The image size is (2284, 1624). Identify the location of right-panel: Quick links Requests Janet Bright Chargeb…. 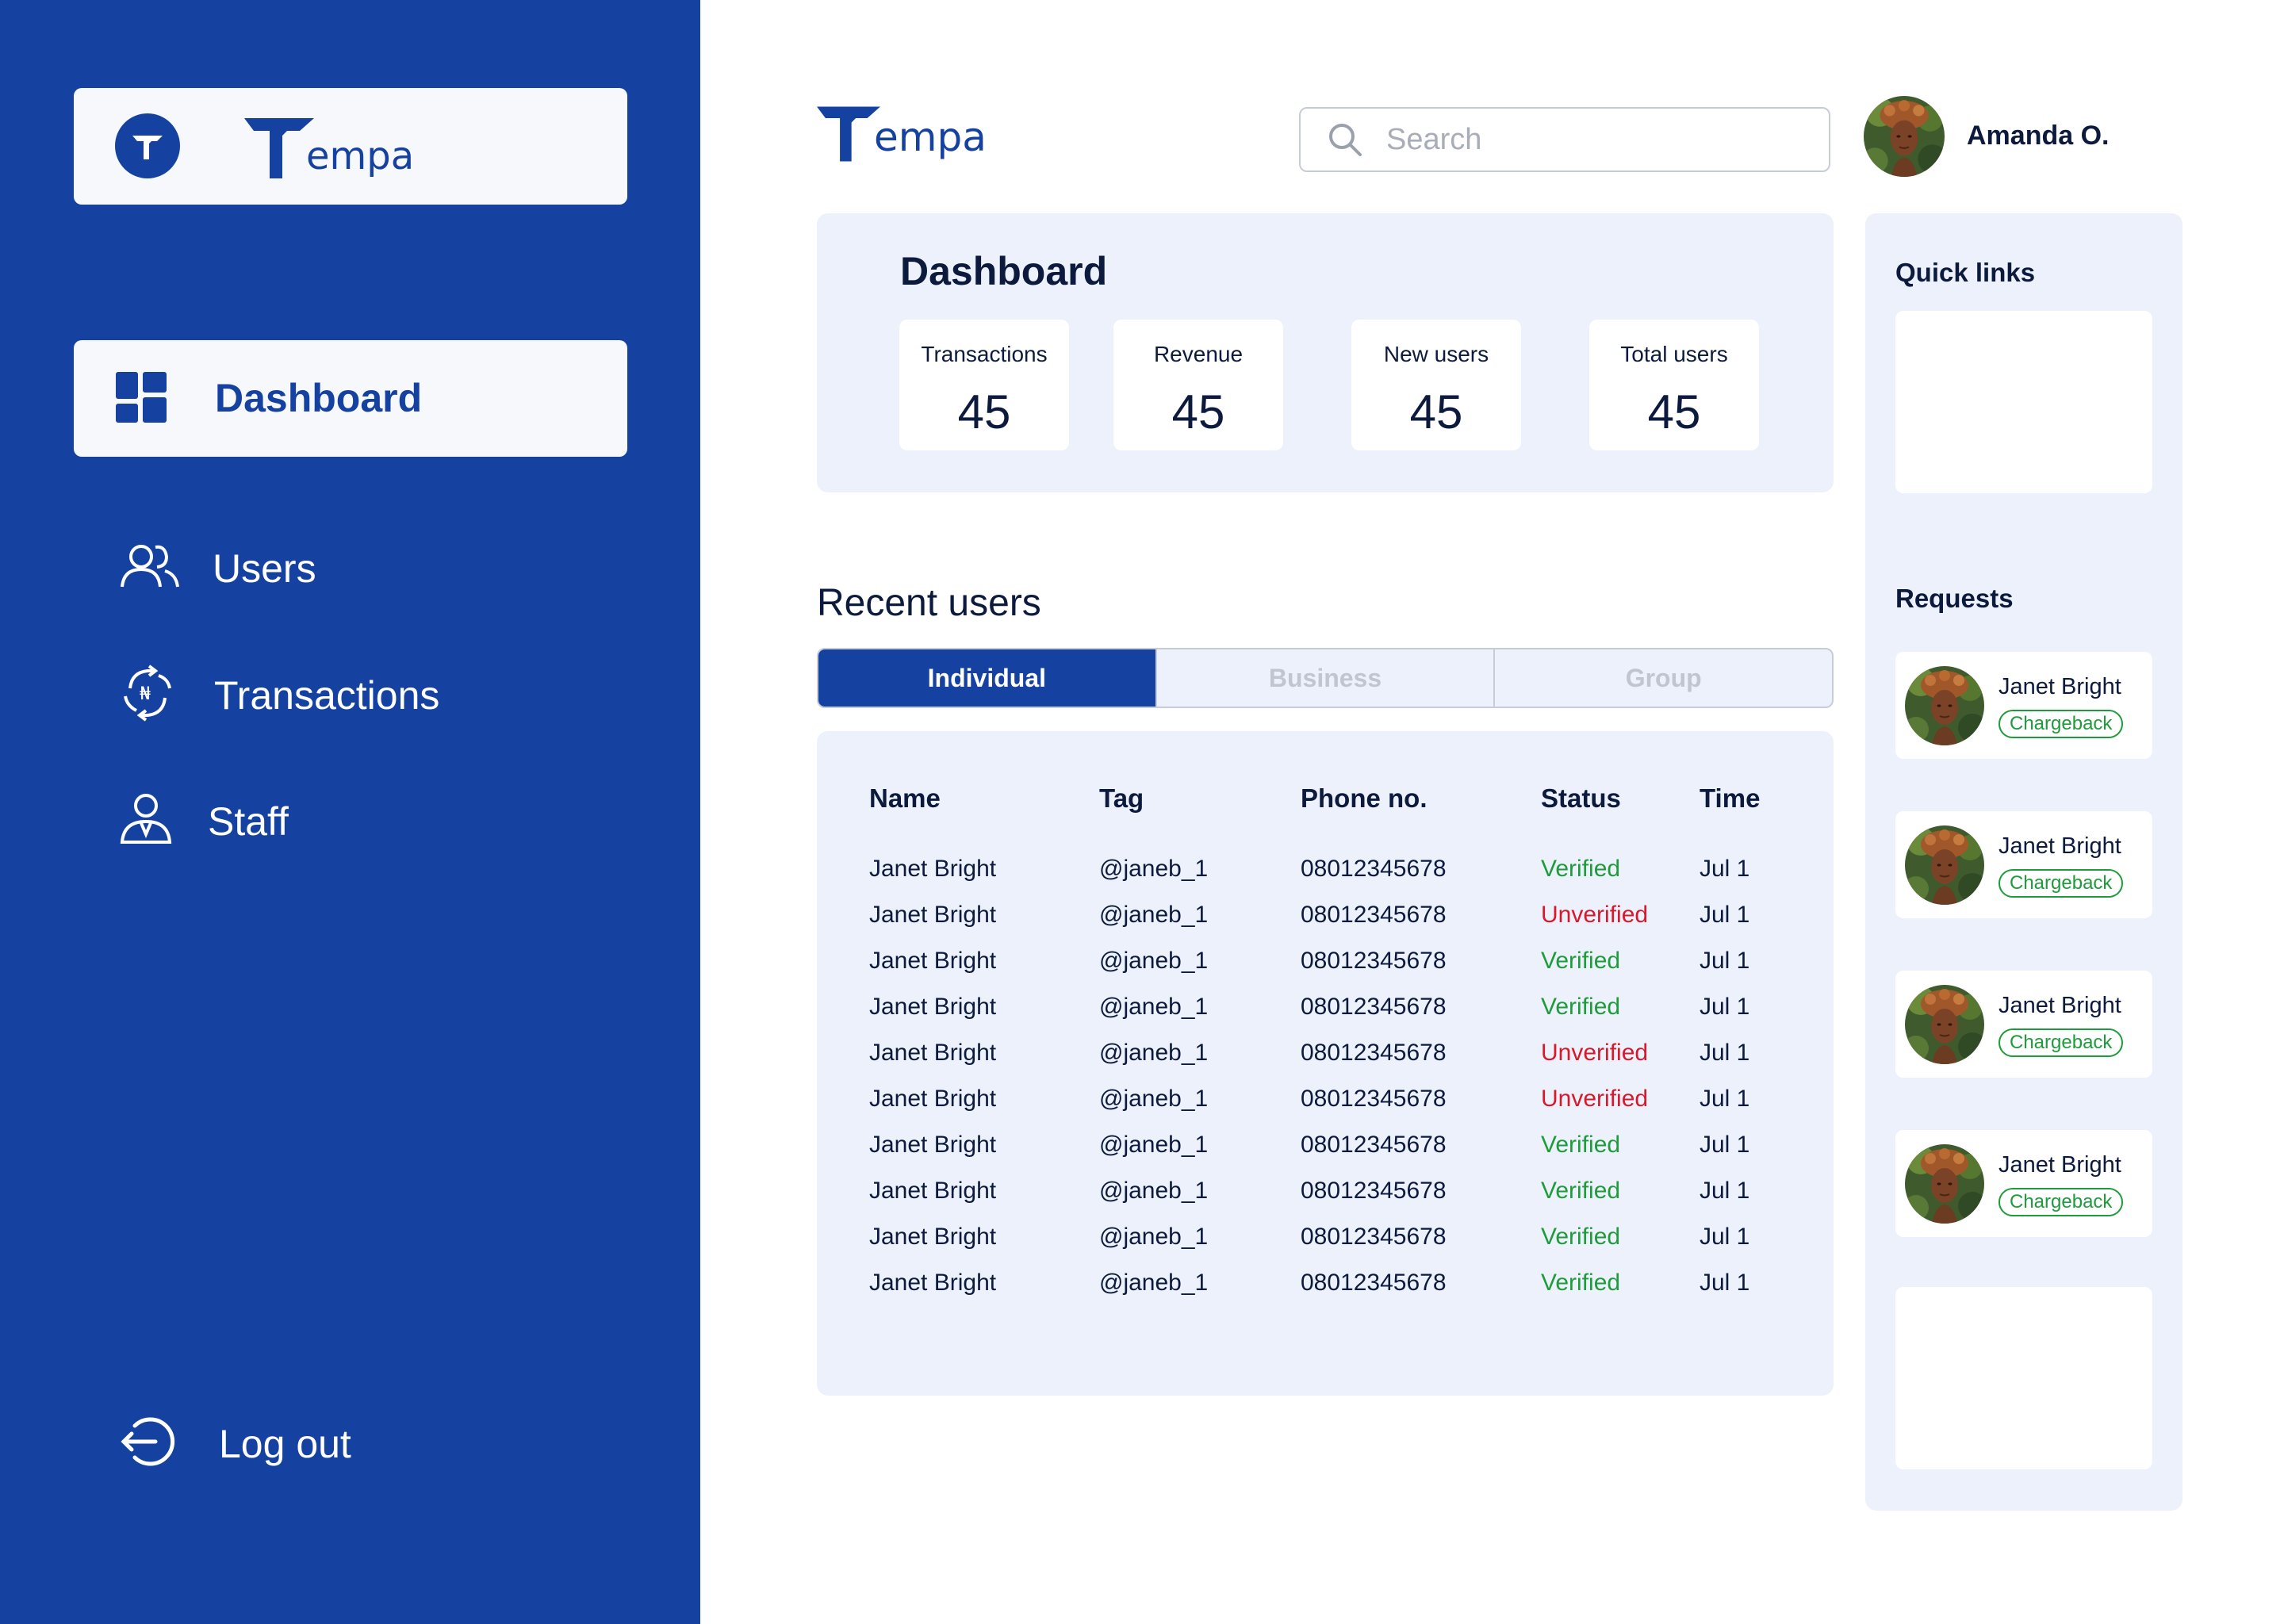
(2023, 862).